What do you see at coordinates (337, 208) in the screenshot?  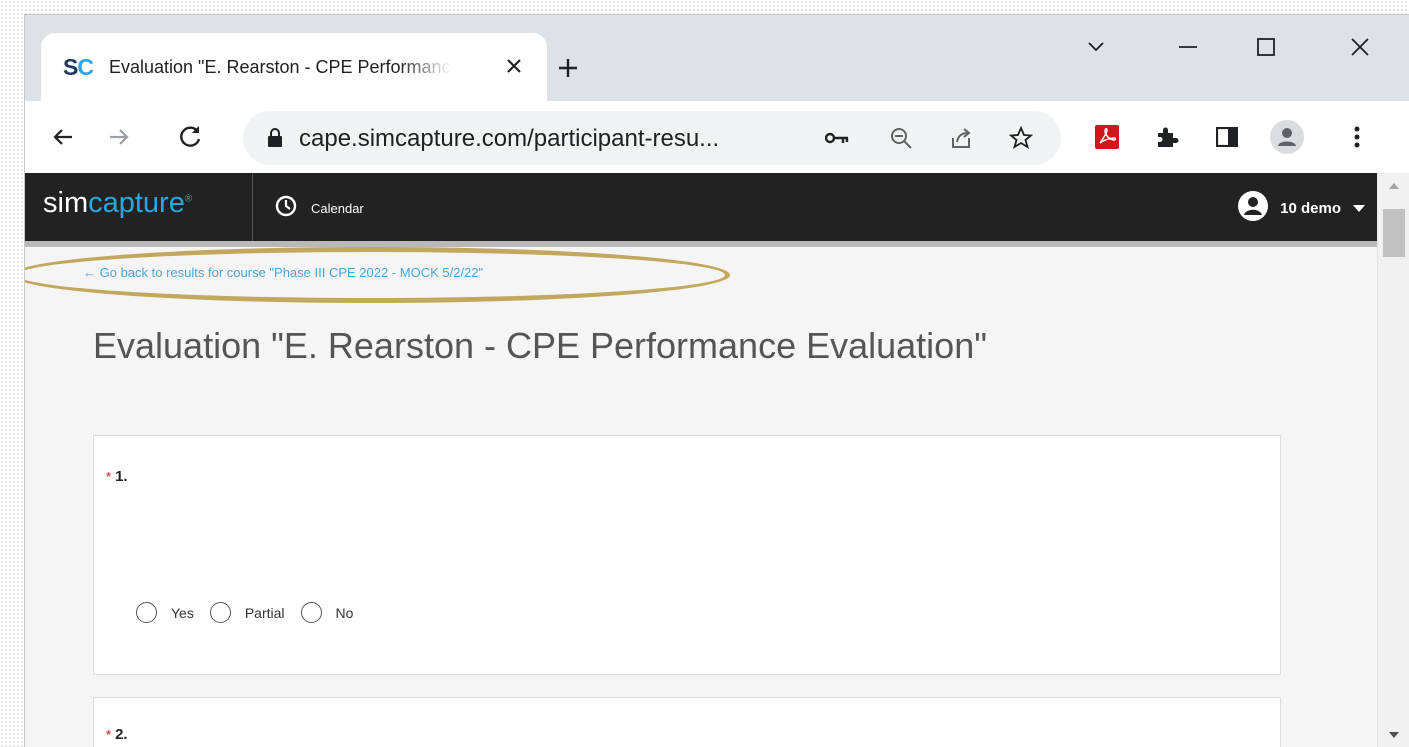 I see `nav-calendar-label: Calendar` at bounding box center [337, 208].